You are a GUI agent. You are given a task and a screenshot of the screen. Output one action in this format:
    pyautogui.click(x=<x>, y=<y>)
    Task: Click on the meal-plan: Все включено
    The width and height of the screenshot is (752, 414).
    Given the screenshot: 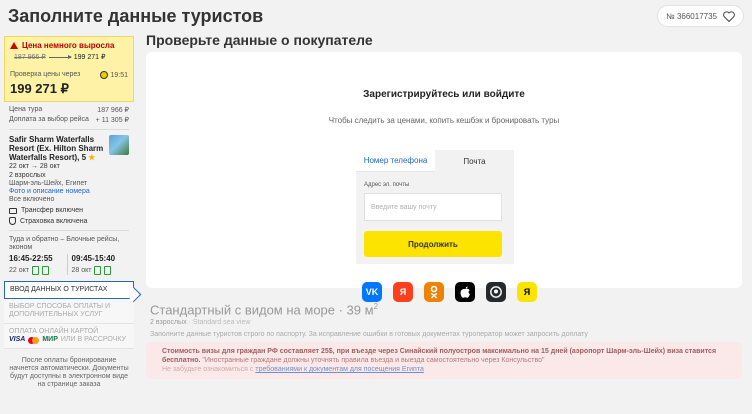 What is the action you would take?
    pyautogui.click(x=32, y=199)
    